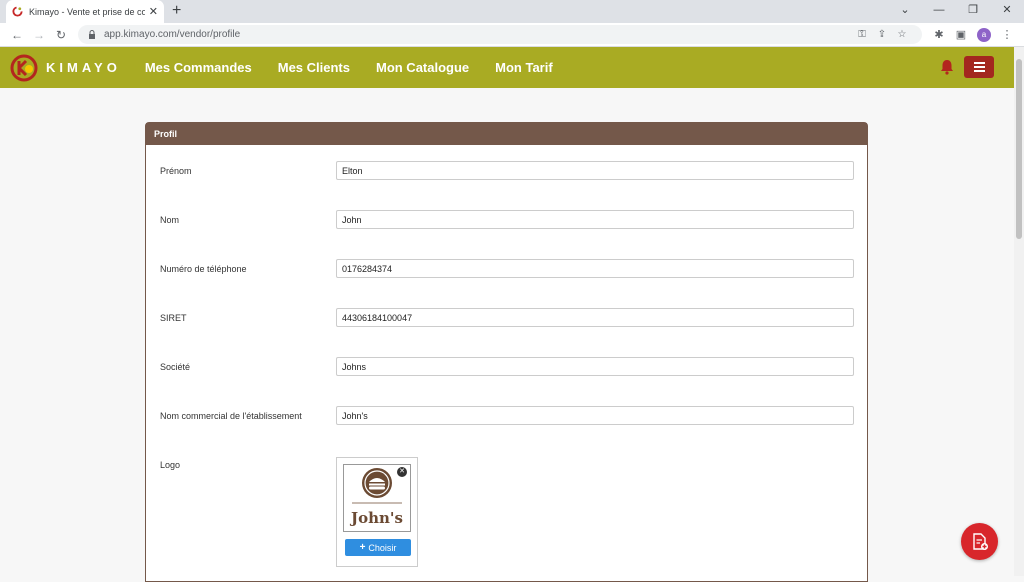 This screenshot has width=1024, height=582. What do you see at coordinates (939, 34) in the screenshot?
I see `extensions-icon: ✱` at bounding box center [939, 34].